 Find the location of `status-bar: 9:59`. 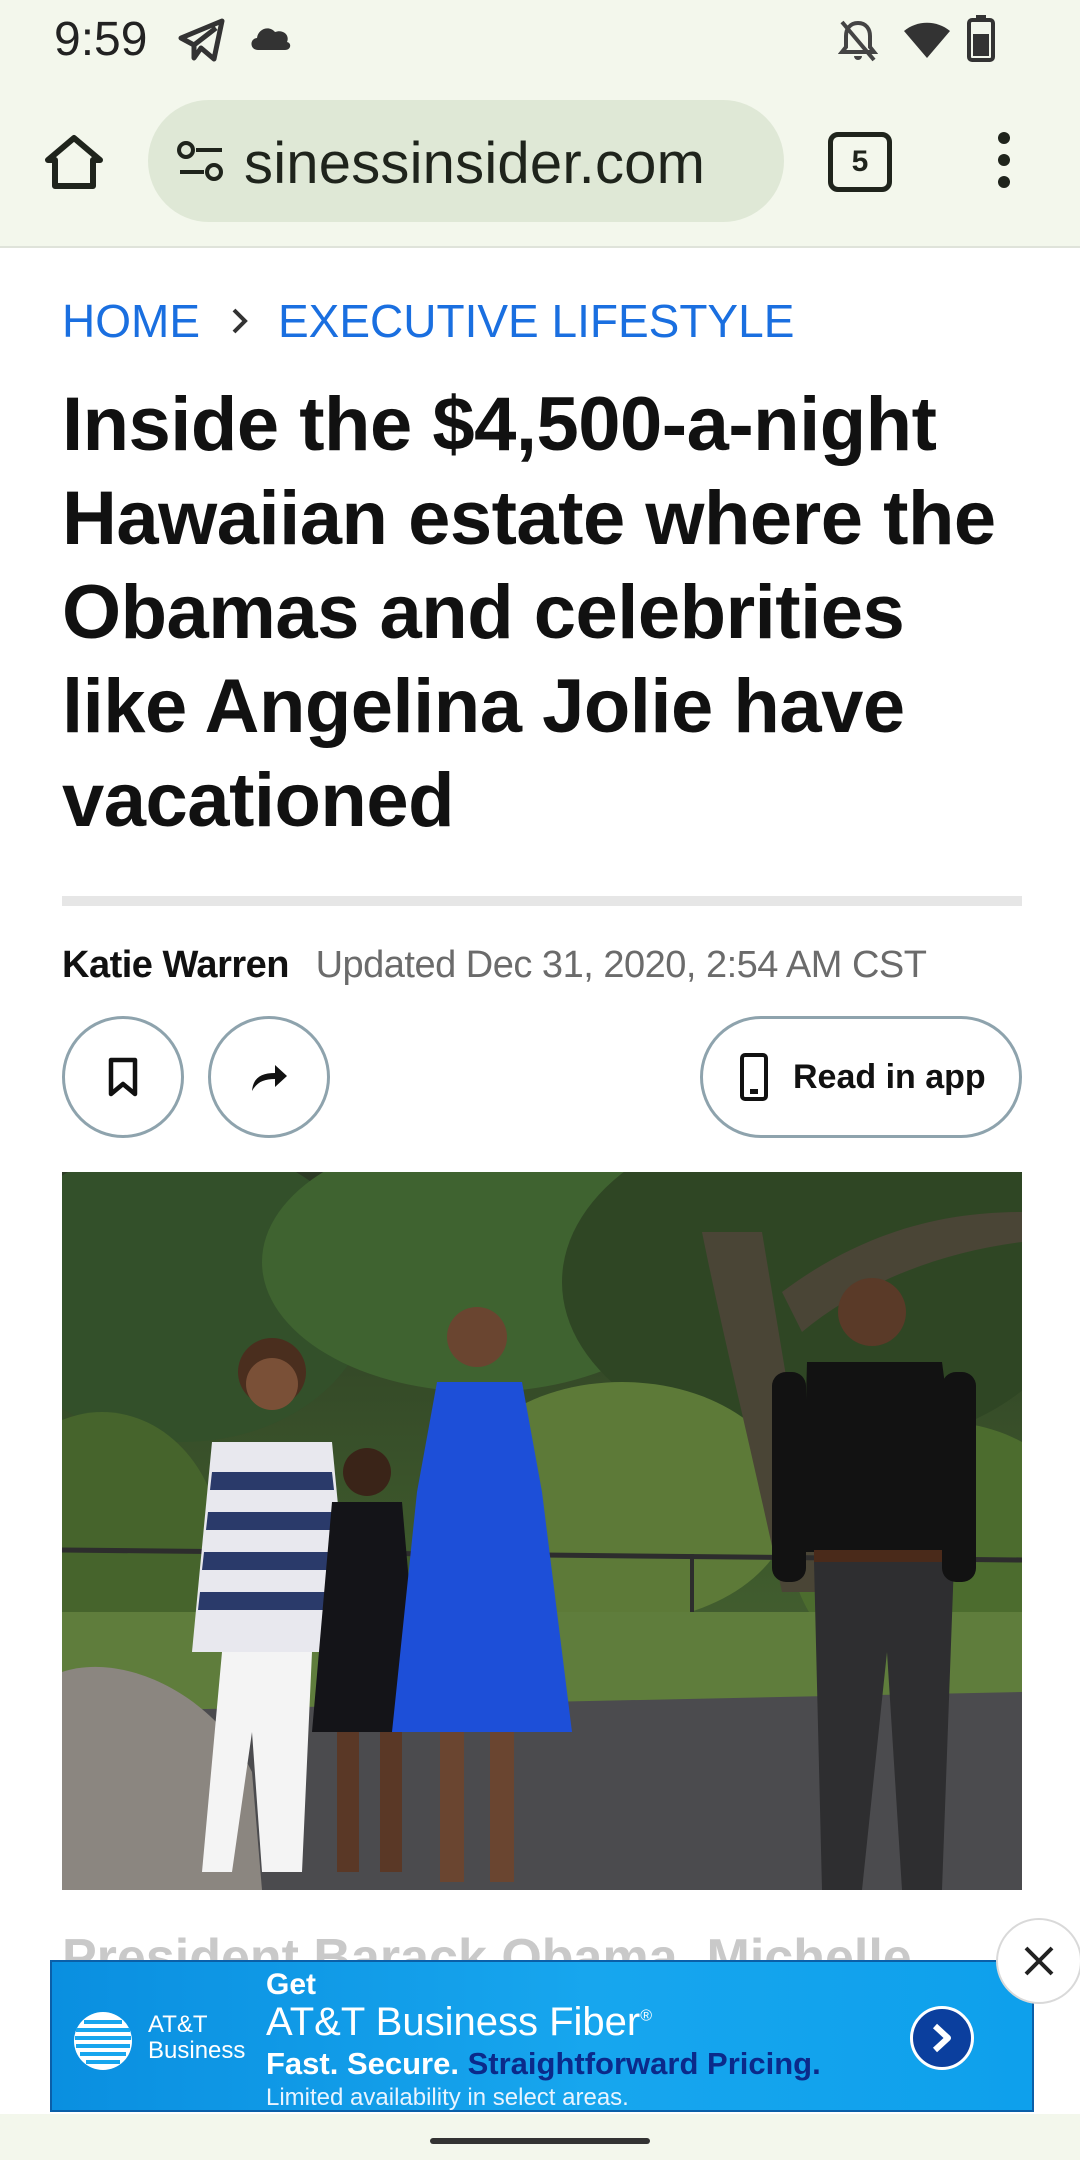

status-bar: 9:59 is located at coordinates (540, 40).